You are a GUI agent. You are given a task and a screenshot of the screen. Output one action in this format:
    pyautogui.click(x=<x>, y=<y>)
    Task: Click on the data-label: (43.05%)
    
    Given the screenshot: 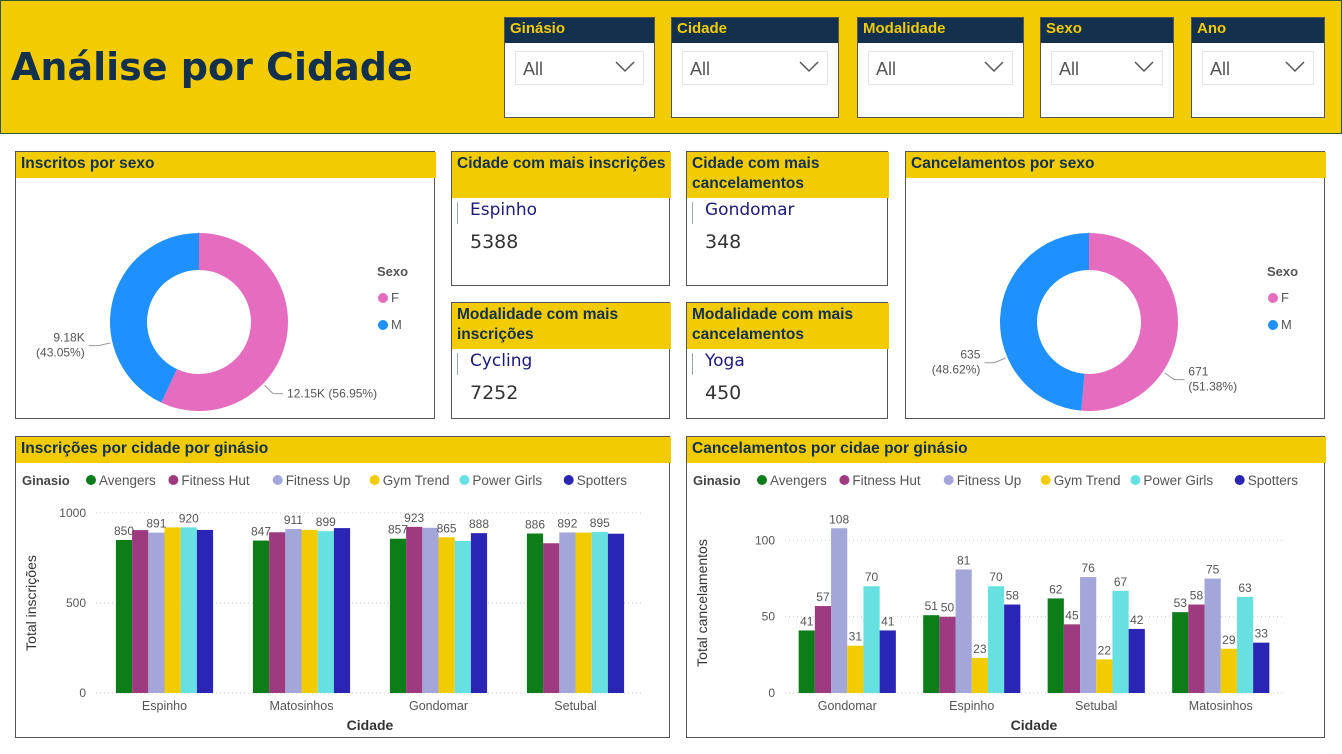 What is the action you would take?
    pyautogui.click(x=60, y=353)
    